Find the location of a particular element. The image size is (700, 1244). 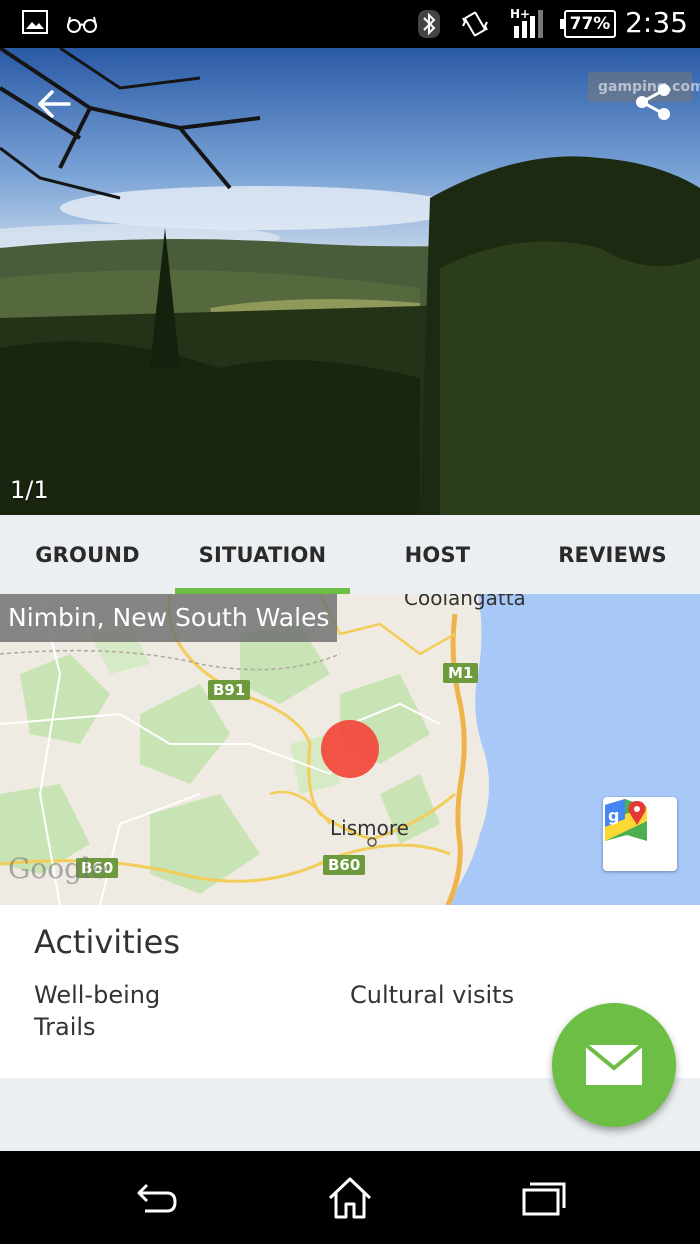

town-label-coolangatta: Coolangatta is located at coordinates (465, 602).